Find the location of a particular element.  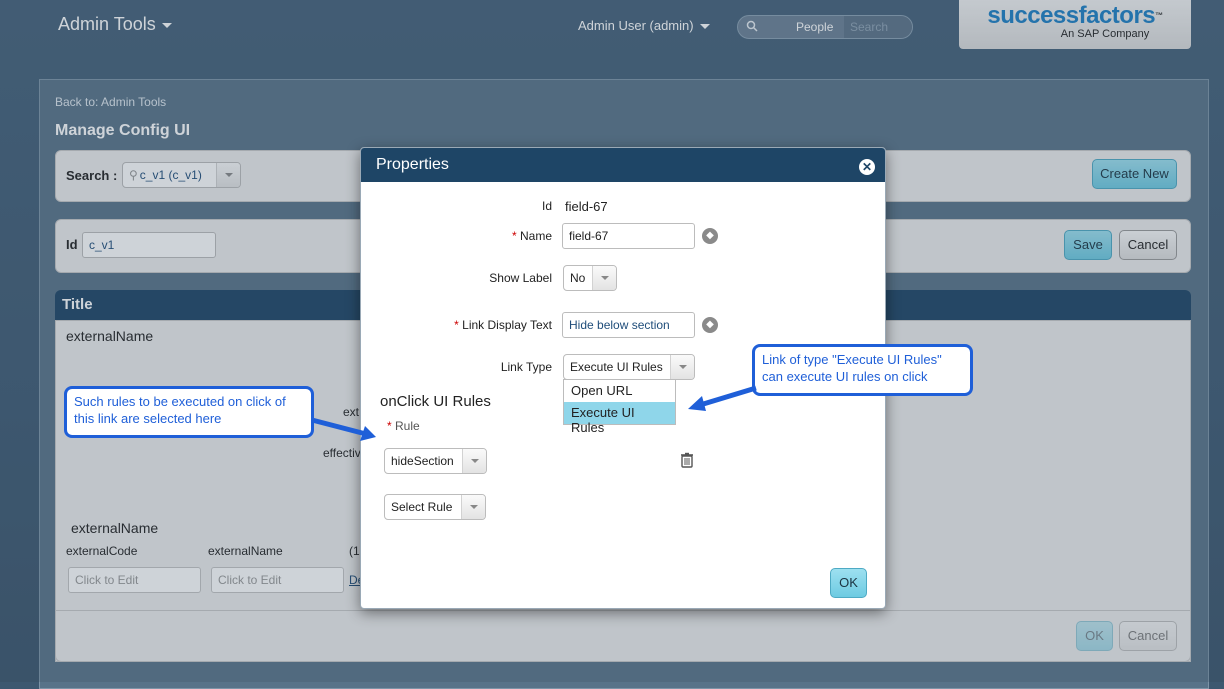

option-open-url: Open URL is located at coordinates (619, 391).